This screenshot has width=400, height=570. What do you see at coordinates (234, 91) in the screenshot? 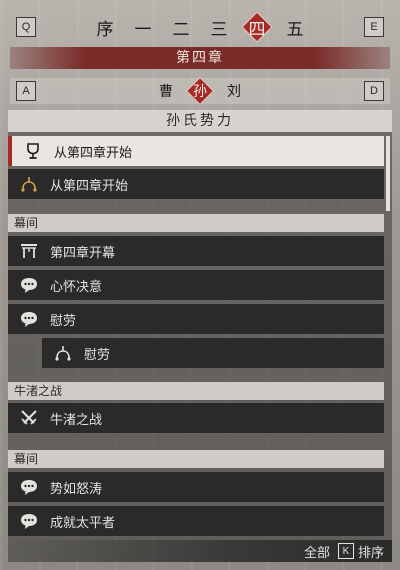
I see `faction-tab-liu: 刘` at bounding box center [234, 91].